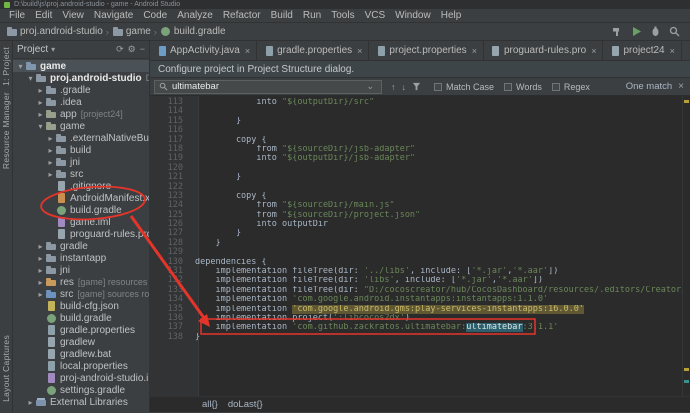 This screenshot has width=690, height=413. I want to click on tree-row: ▸ build, so click(81, 150).